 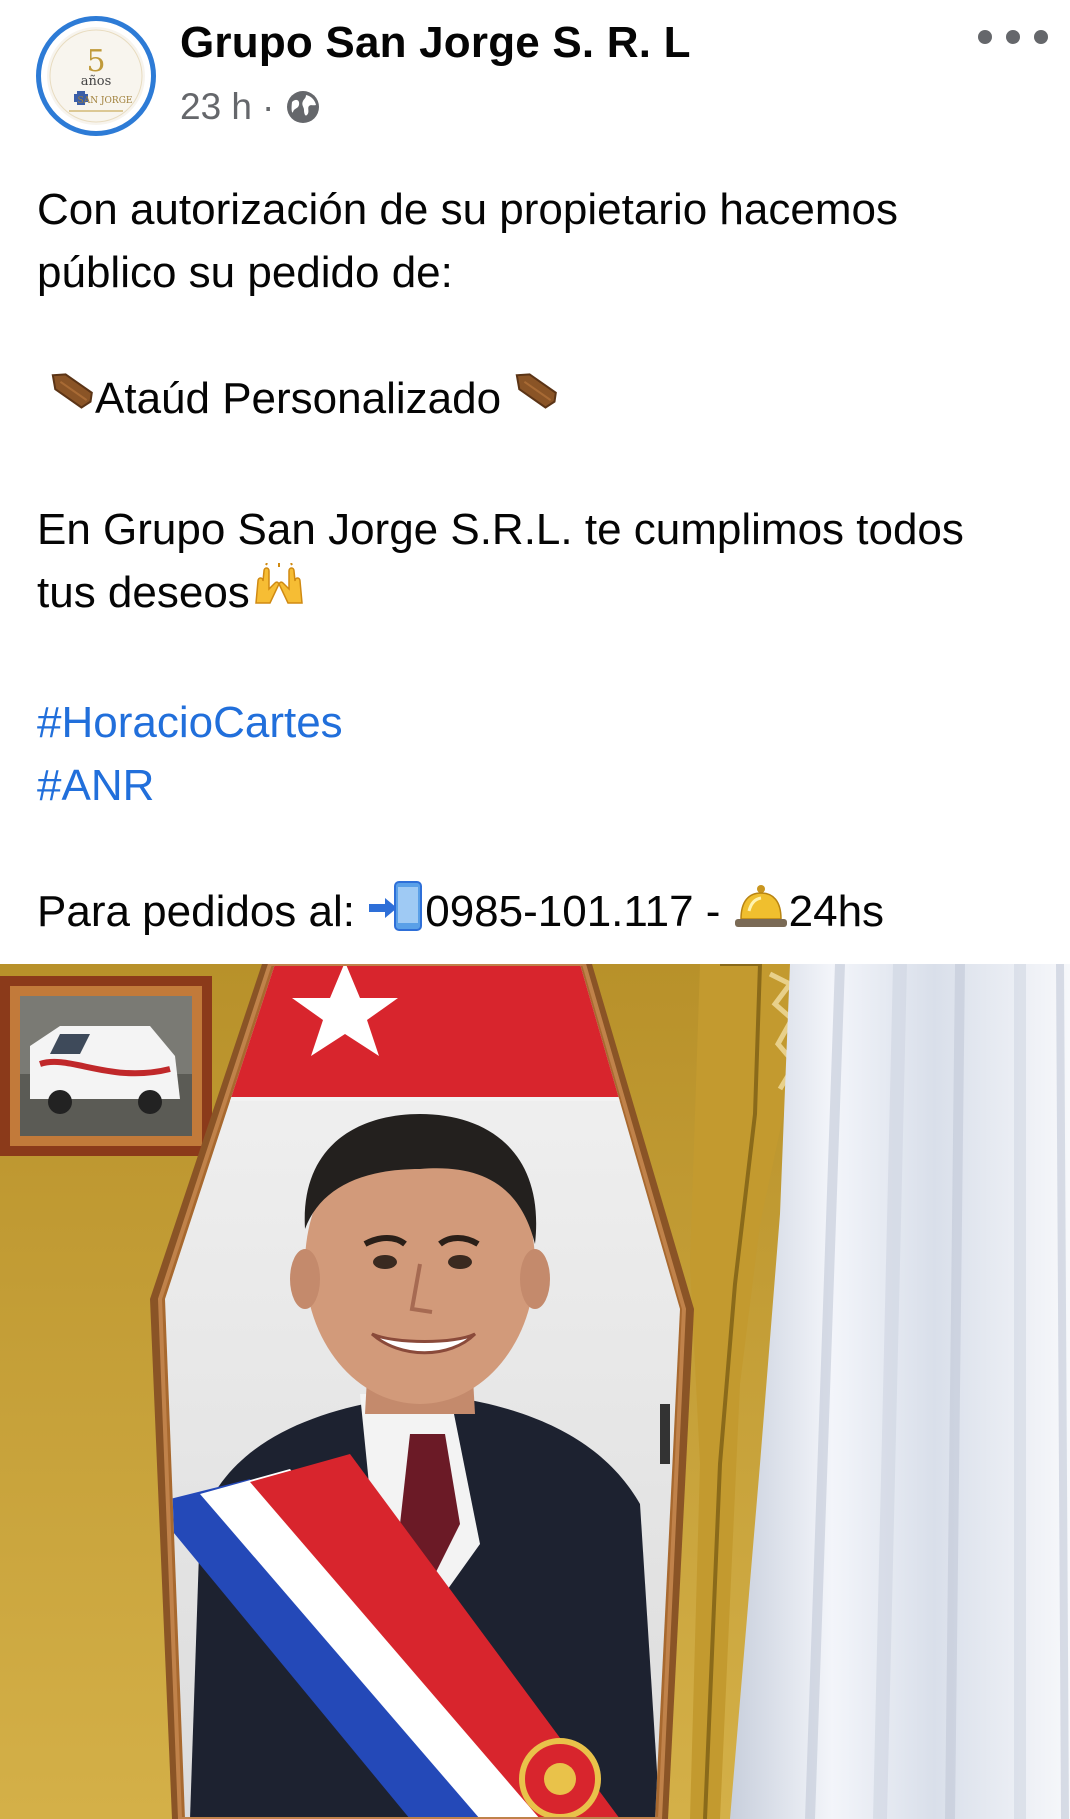 I want to click on post-meta: 23 h ·, so click(x=251, y=107).